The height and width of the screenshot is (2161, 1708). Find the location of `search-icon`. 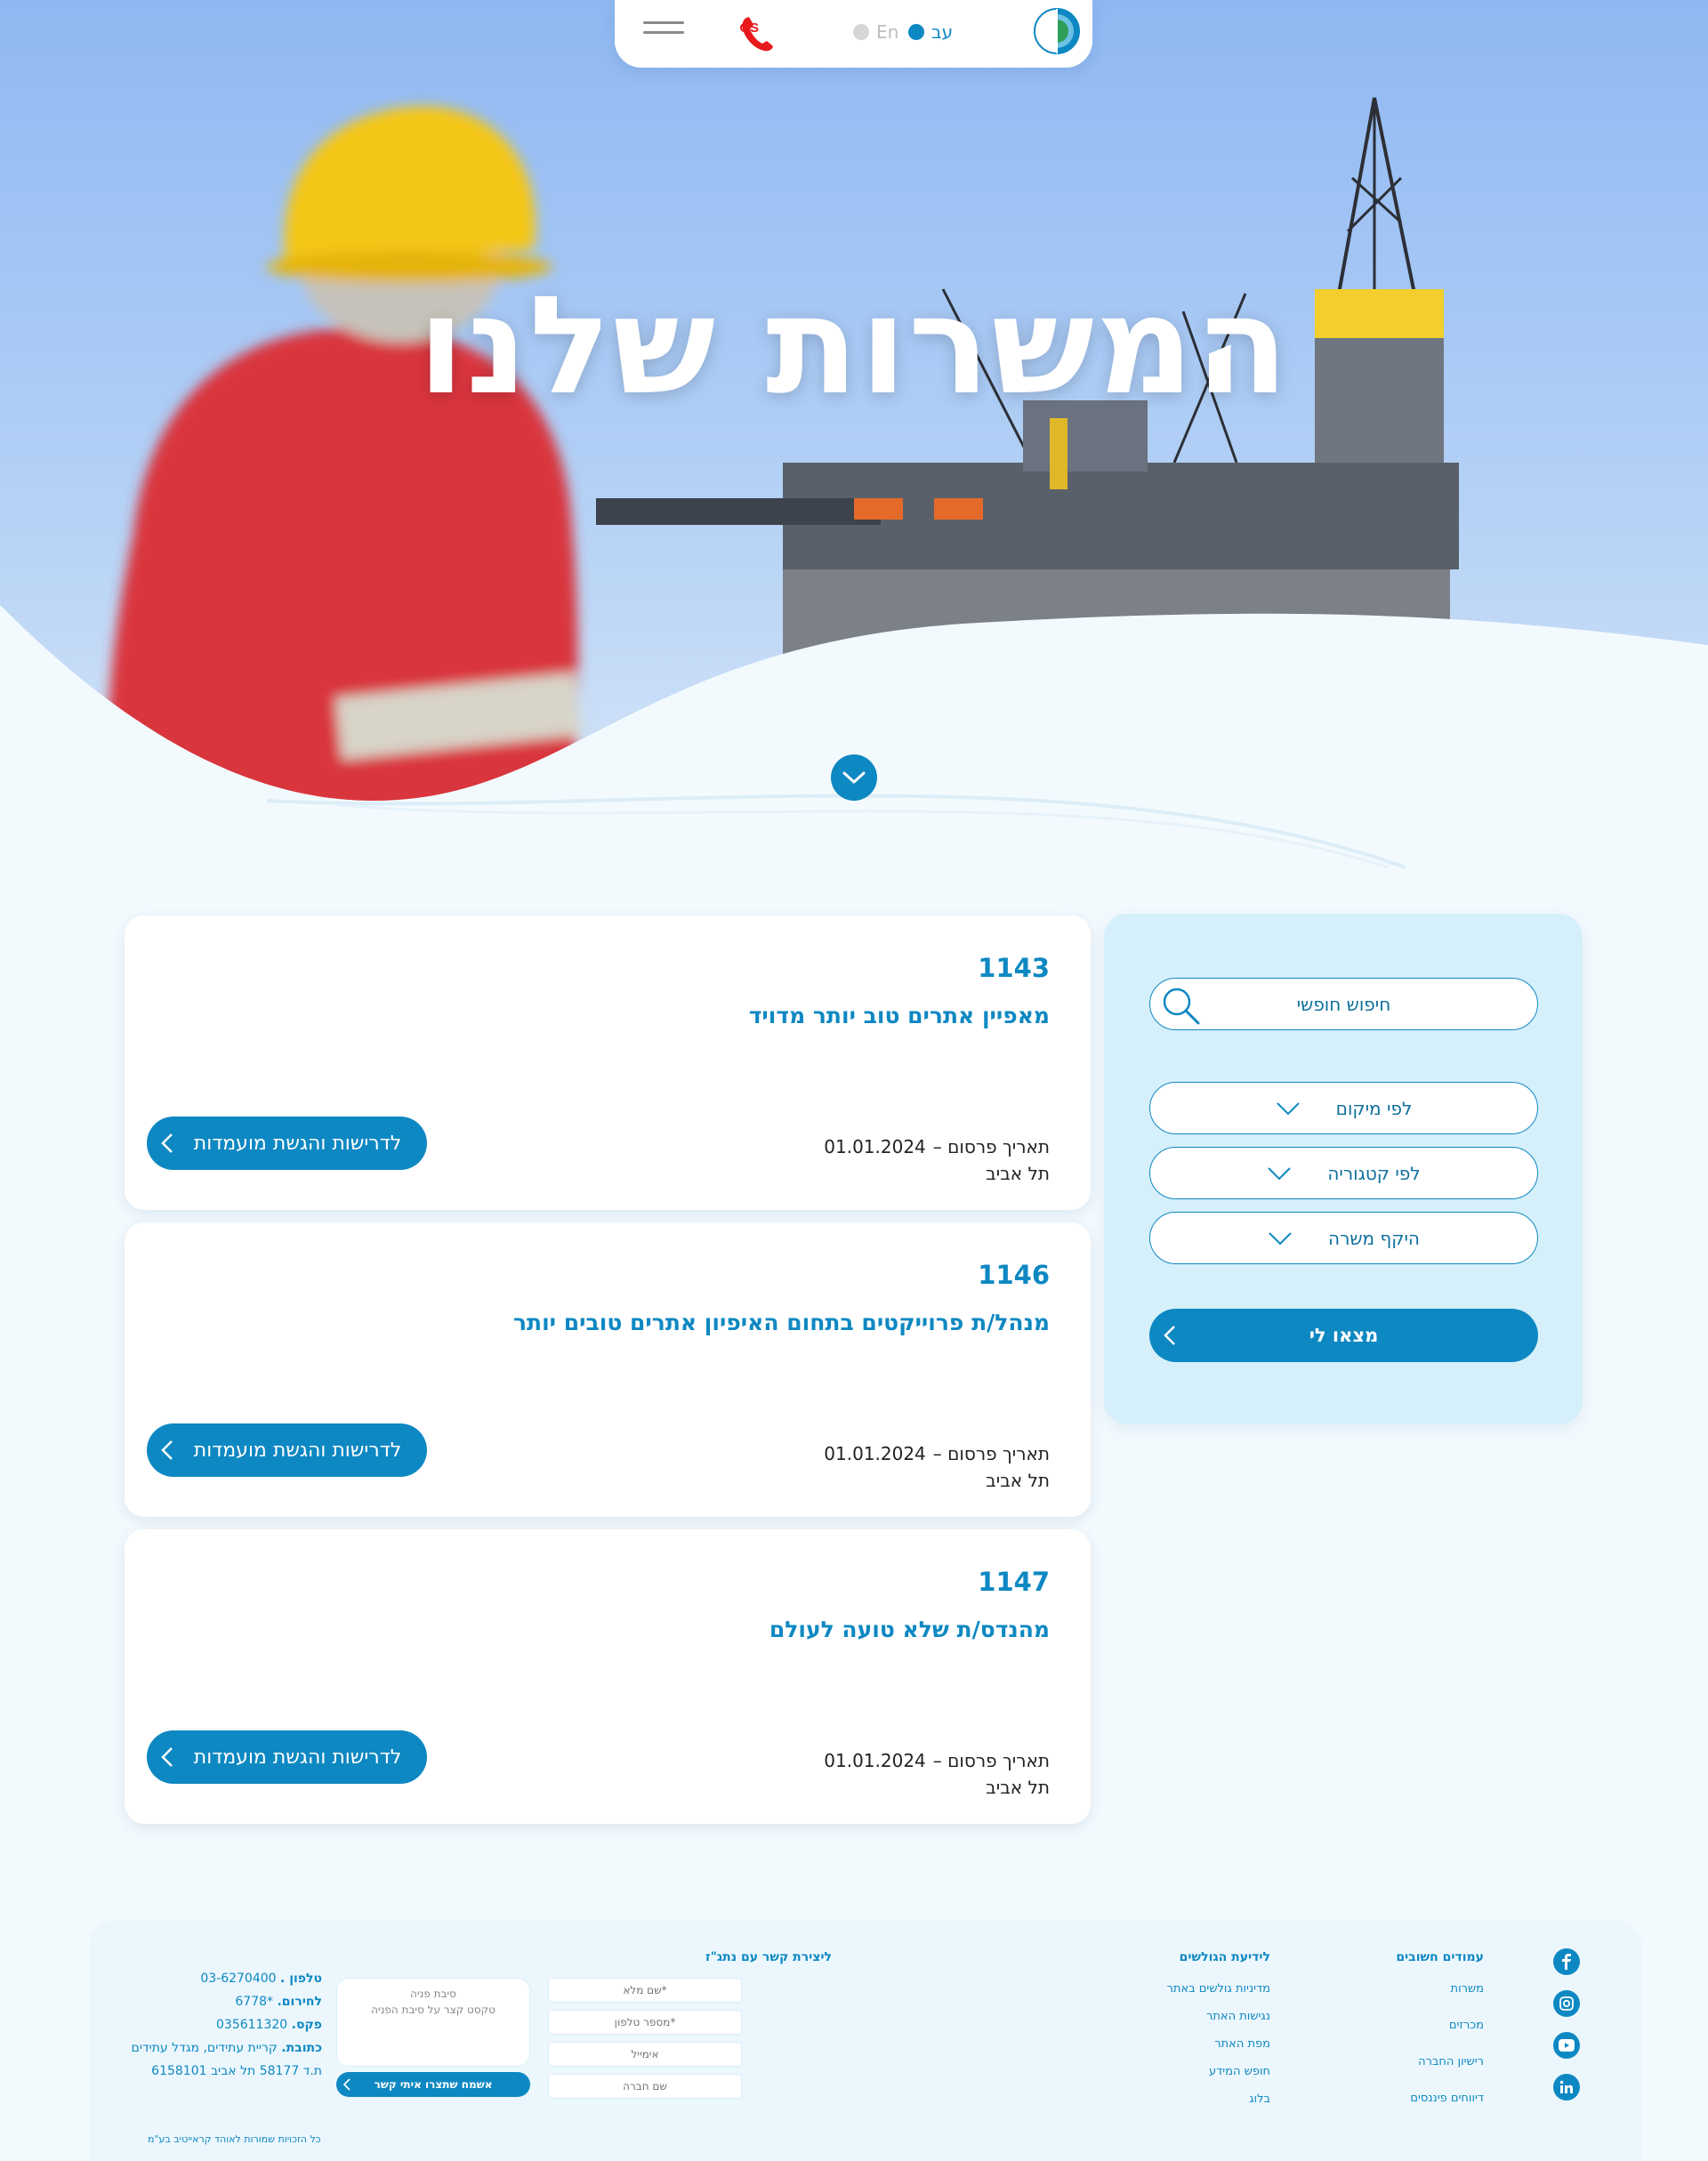

search-icon is located at coordinates (1180, 1007).